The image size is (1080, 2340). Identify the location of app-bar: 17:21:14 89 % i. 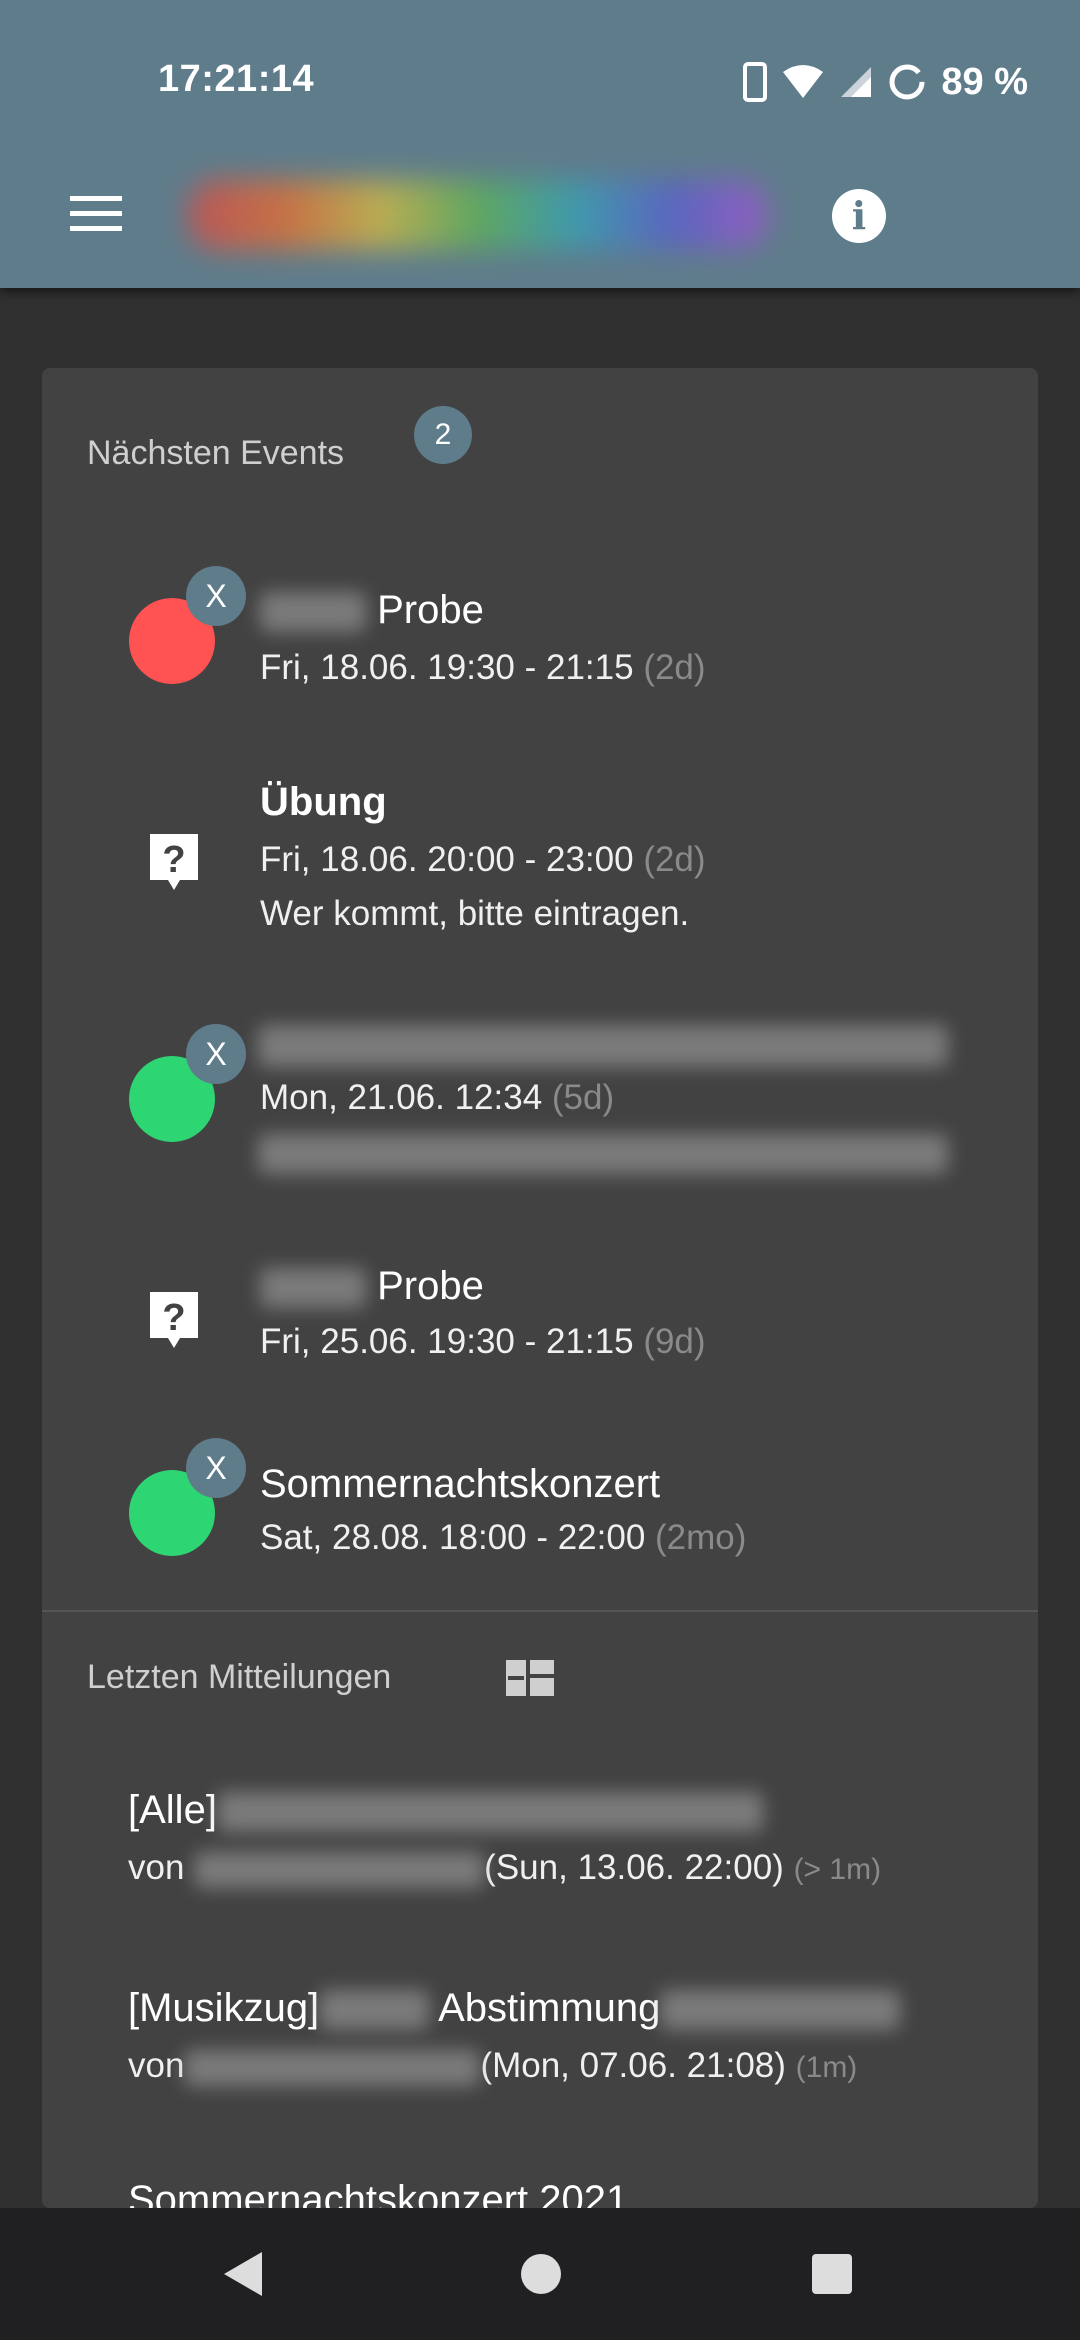
(540, 144).